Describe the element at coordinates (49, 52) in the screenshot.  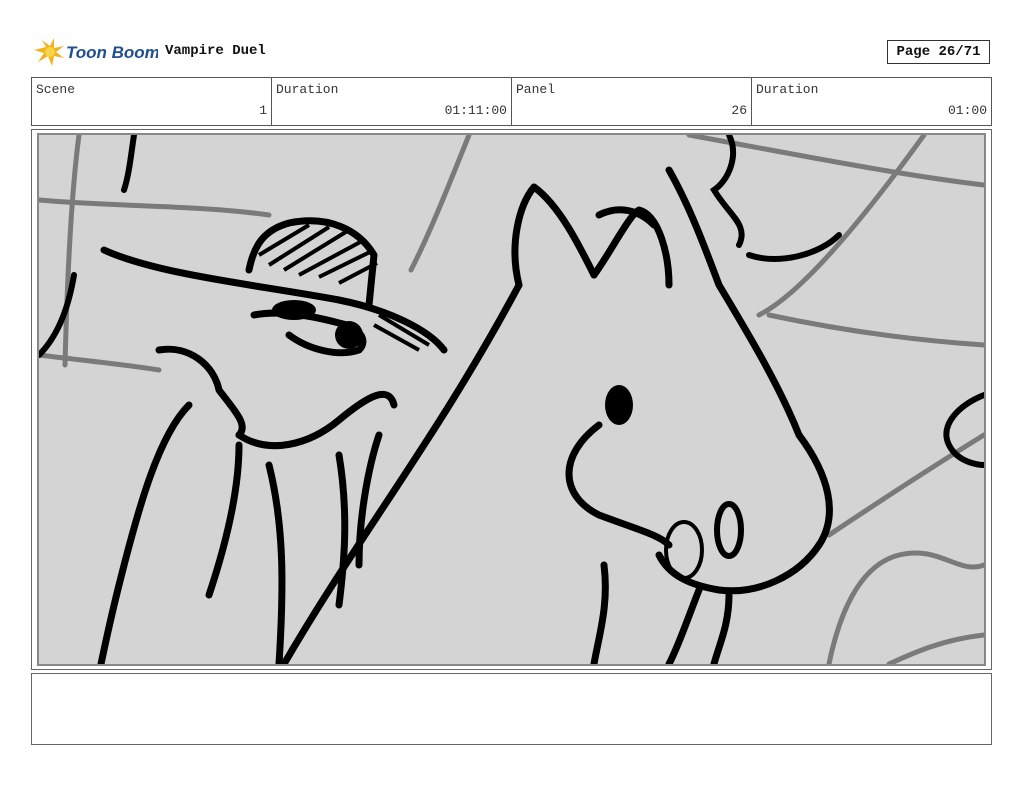
I see `starburst-icon` at that location.